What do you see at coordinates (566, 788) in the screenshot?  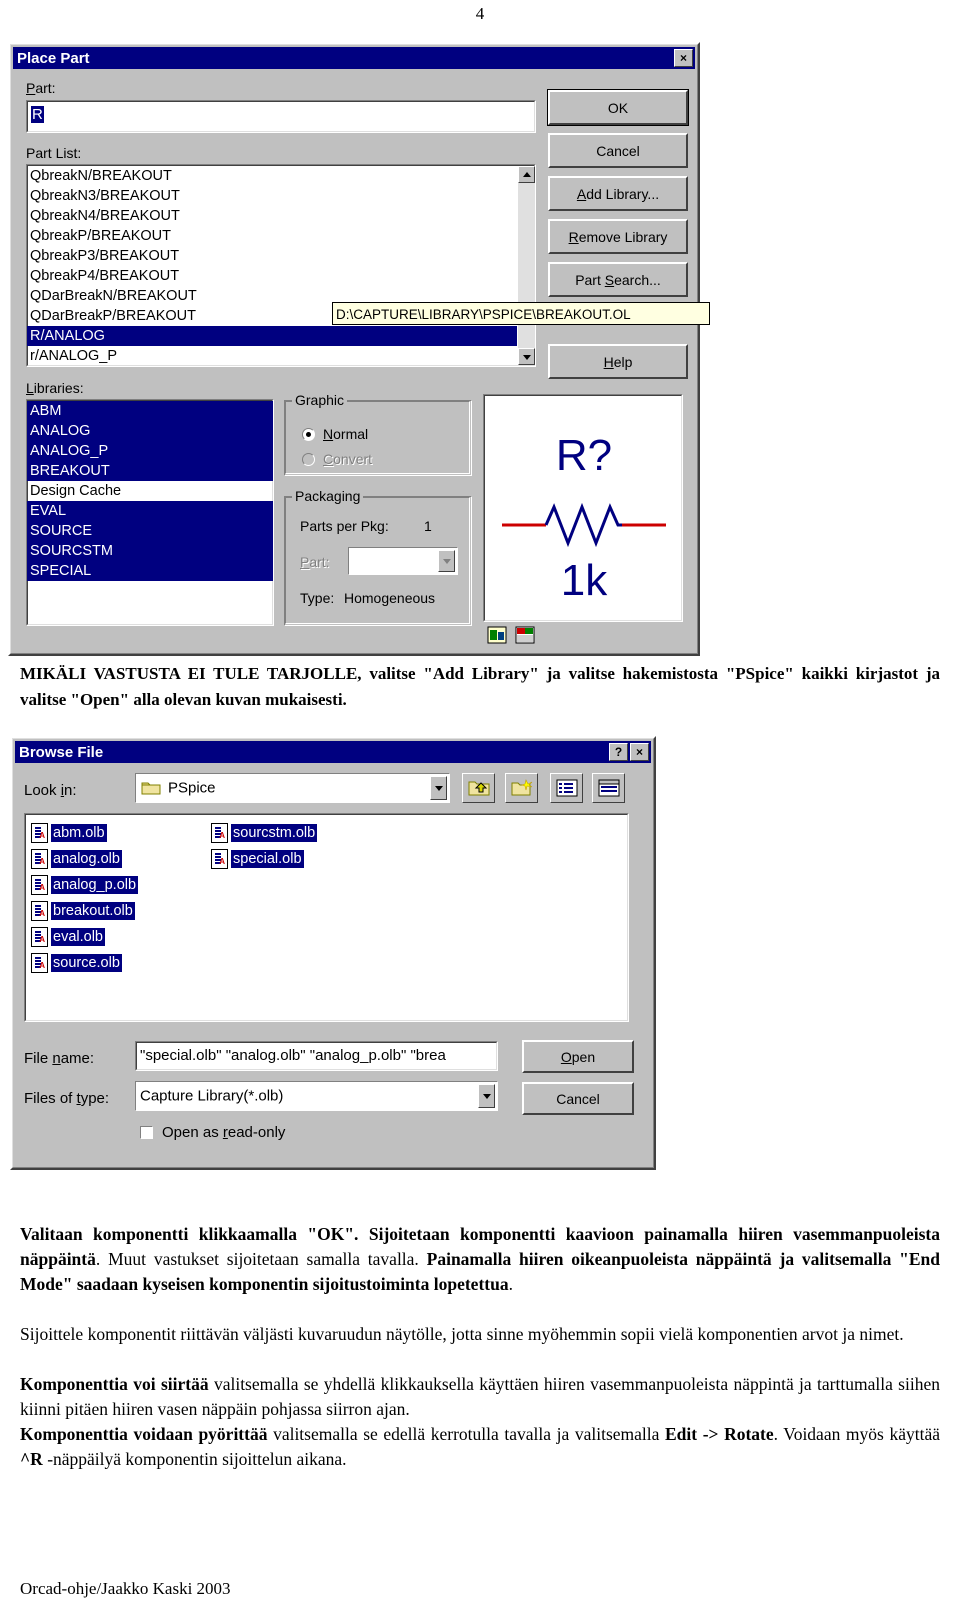 I see `list-view-icon` at bounding box center [566, 788].